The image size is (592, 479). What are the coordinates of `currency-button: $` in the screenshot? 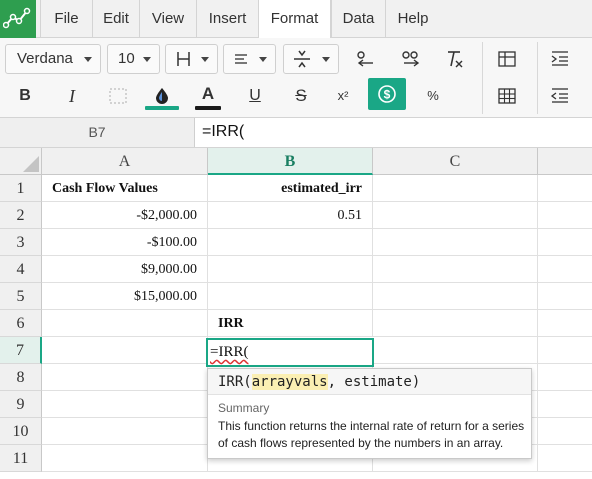 It's located at (387, 94).